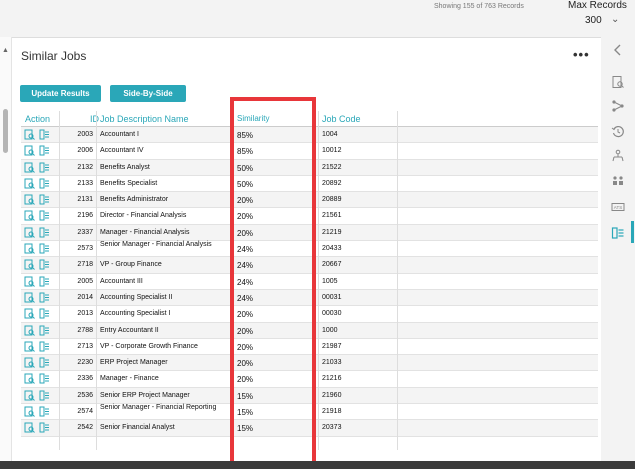 The width and height of the screenshot is (635, 469). Describe the element at coordinates (309, 200) in the screenshot. I see `table-row: 2131 Benefits Administrator 20% 20889` at that location.